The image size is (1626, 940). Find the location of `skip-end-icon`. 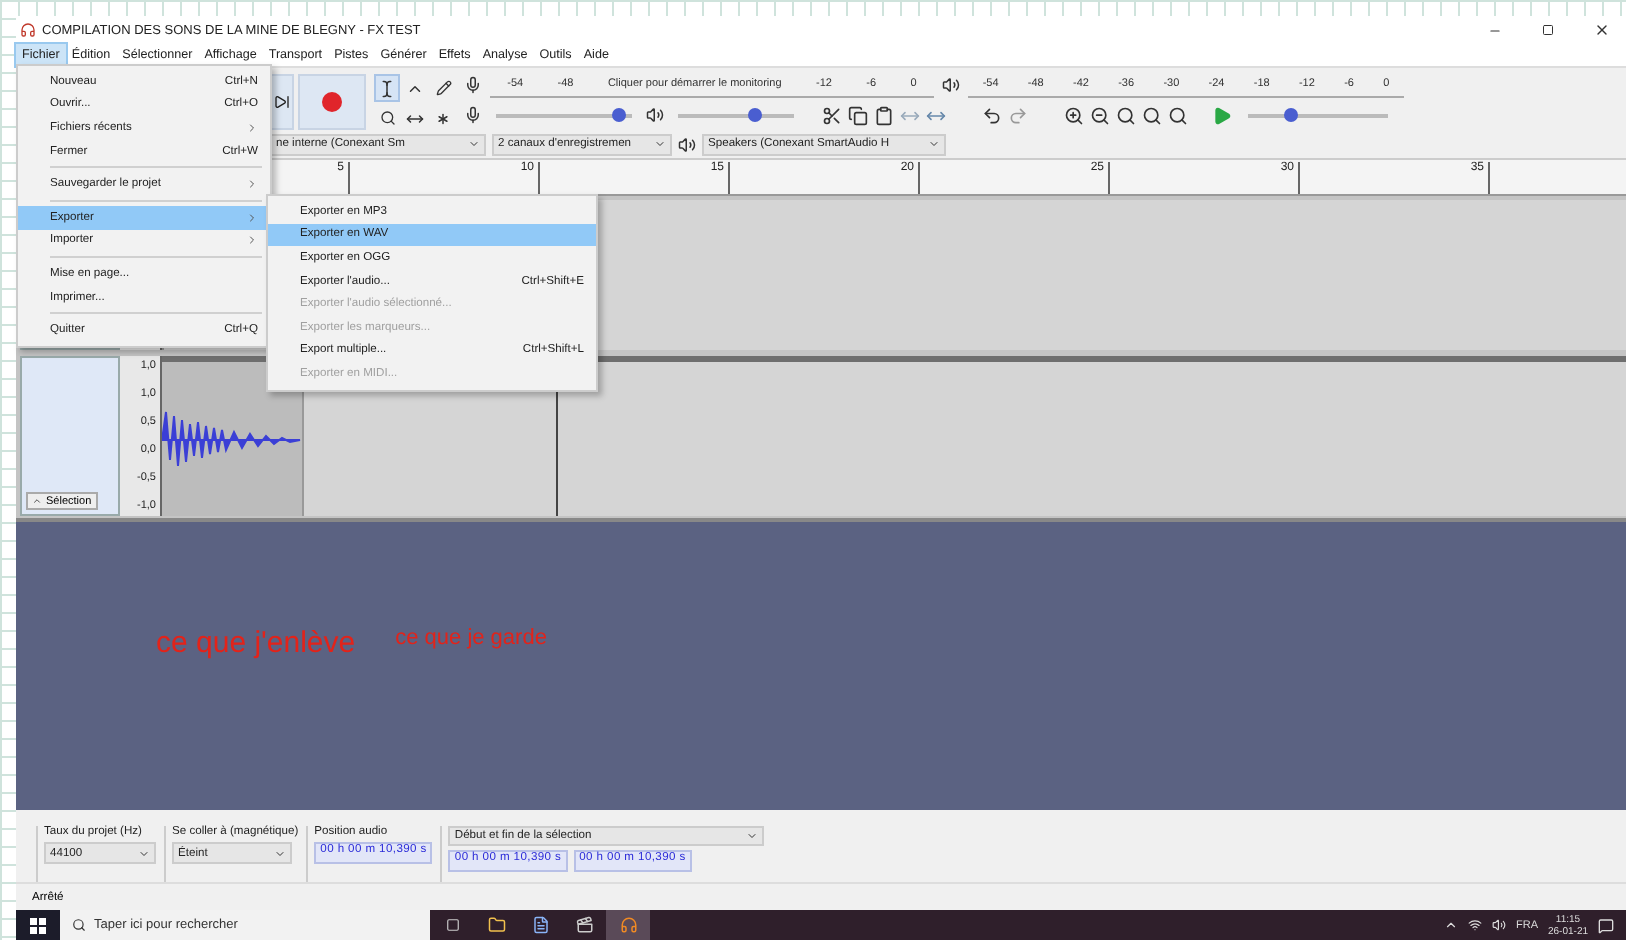

skip-end-icon is located at coordinates (282, 102).